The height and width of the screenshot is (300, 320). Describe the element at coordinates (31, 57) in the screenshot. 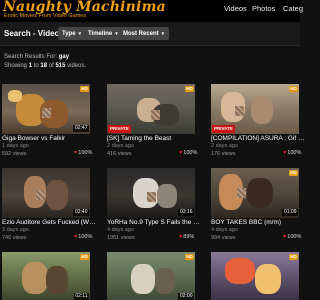

I see `results-prefix: Search Results For:` at that location.